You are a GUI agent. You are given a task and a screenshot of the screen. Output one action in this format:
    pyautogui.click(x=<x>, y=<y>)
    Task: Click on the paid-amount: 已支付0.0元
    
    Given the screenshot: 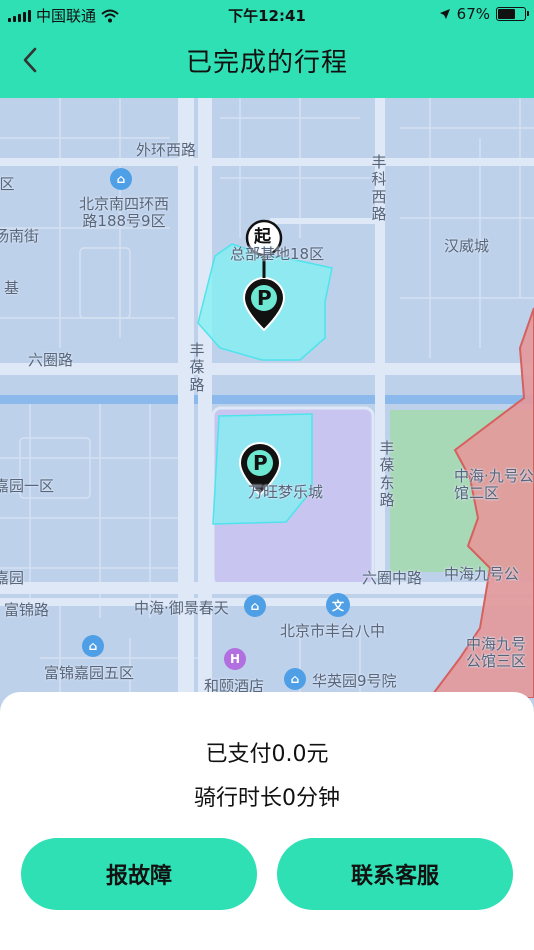 What is the action you would take?
    pyautogui.click(x=267, y=754)
    